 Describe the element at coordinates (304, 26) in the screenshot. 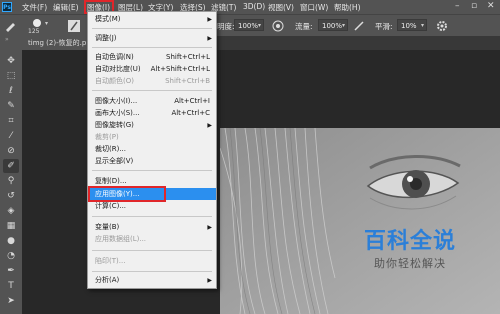

I see `flow-label: 流量:` at that location.